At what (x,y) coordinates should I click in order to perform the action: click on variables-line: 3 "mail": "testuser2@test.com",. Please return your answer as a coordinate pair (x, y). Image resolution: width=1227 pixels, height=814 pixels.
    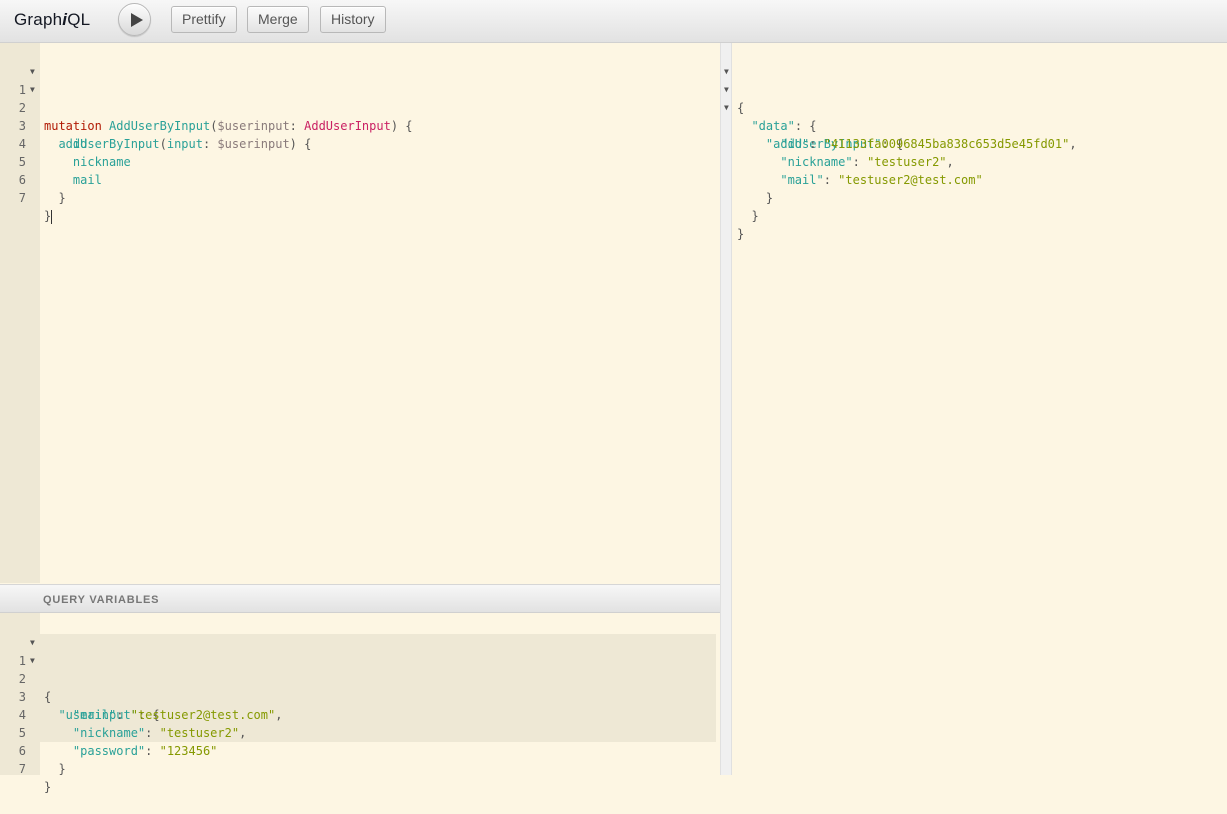
    Looking at the image, I should click on (360, 696).